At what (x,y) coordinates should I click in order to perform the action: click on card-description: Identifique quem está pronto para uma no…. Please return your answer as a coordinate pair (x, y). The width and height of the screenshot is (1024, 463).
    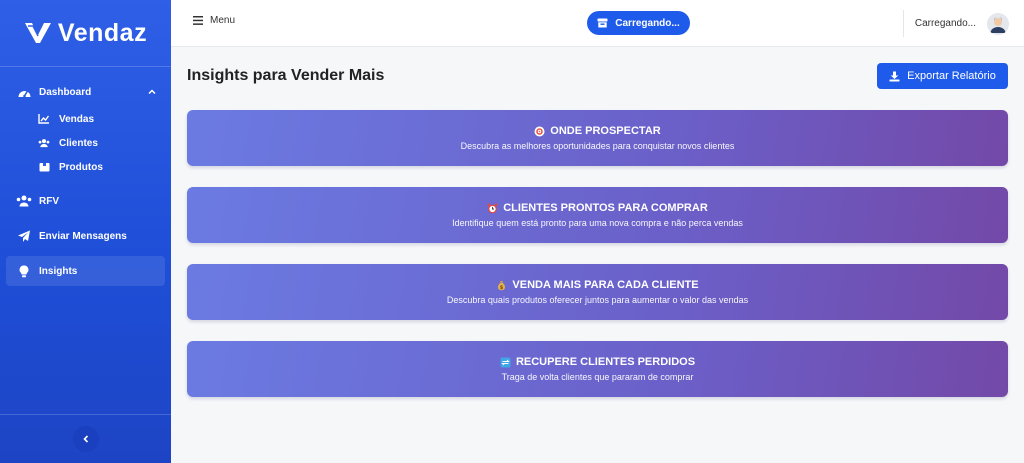
    Looking at the image, I should click on (597, 223).